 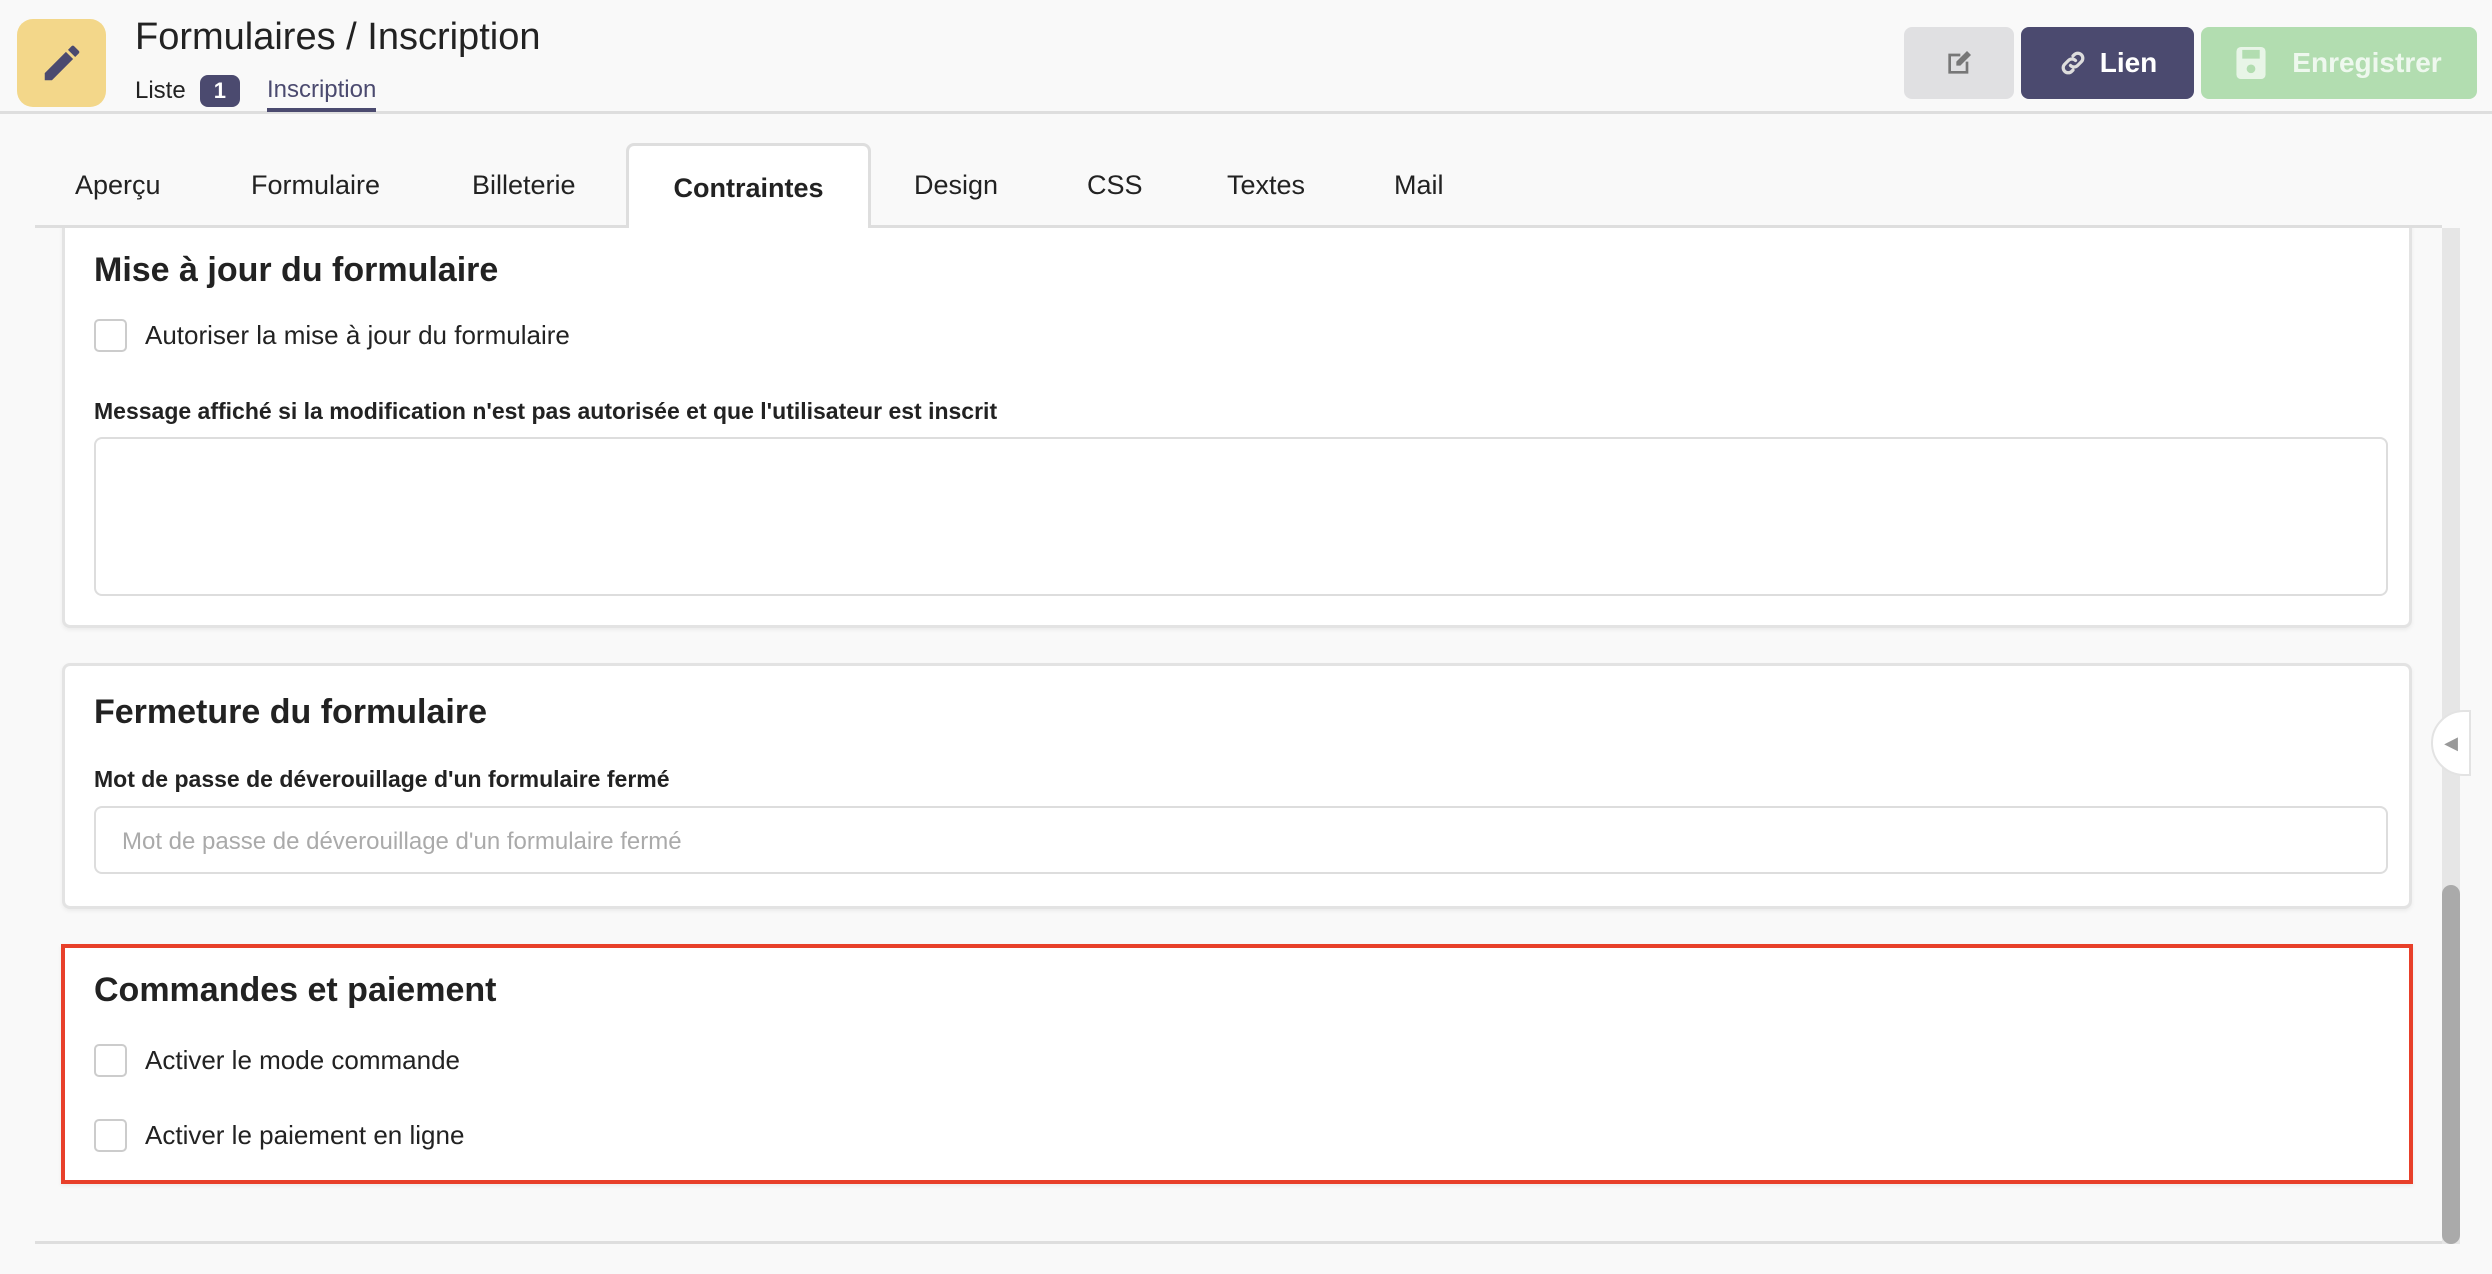 I want to click on list-count-badge: 1, so click(x=219, y=91).